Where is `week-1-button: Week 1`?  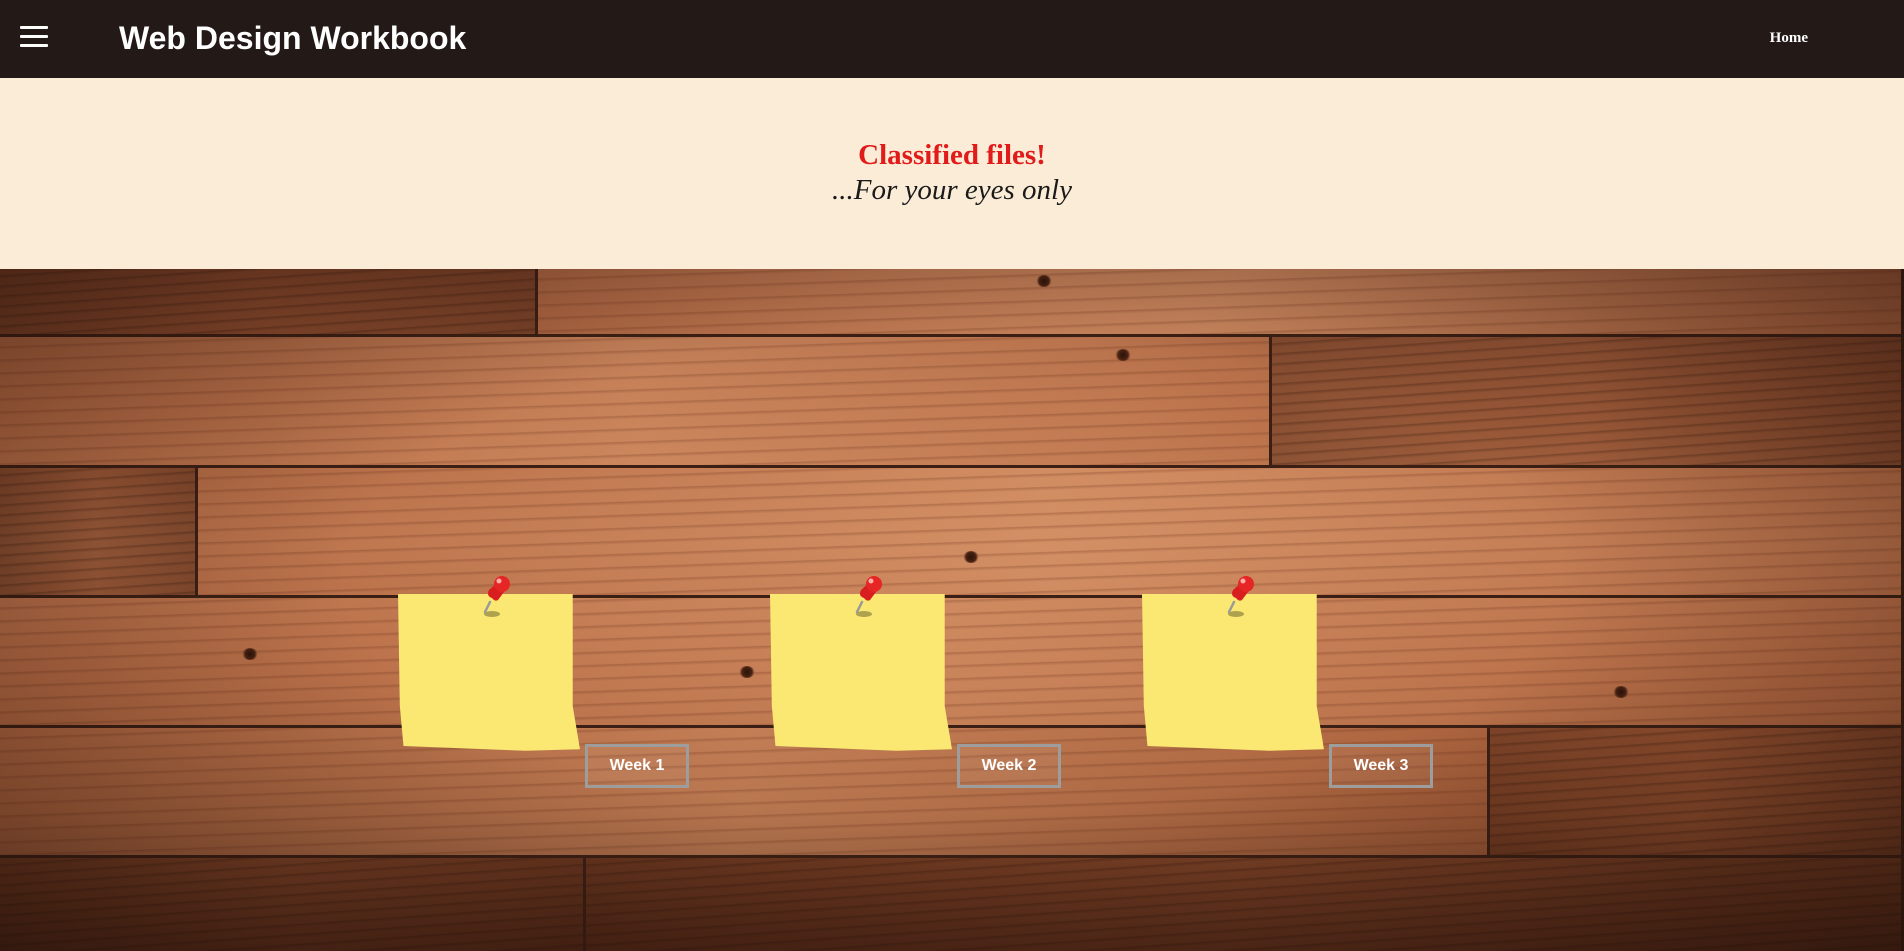 week-1-button: Week 1 is located at coordinates (637, 766).